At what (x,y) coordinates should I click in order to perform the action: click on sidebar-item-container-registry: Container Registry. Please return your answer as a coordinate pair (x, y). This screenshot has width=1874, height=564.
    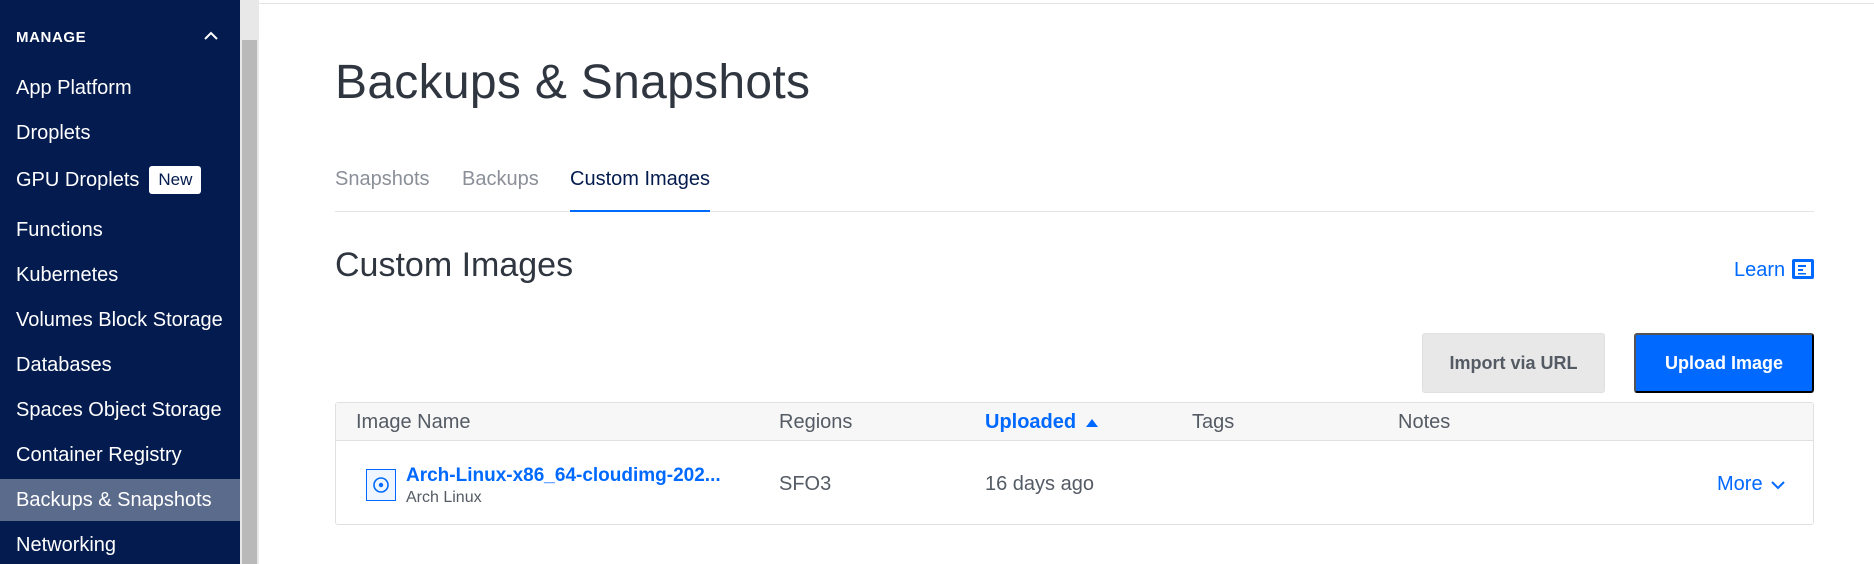
    Looking at the image, I should click on (120, 455).